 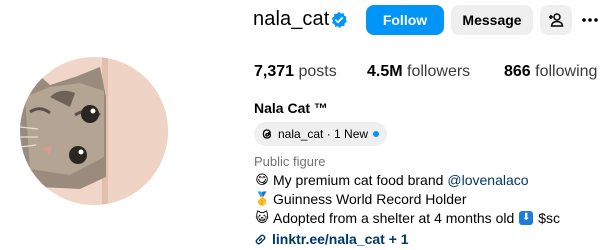 I want to click on following-stat: 866 following, so click(x=550, y=72).